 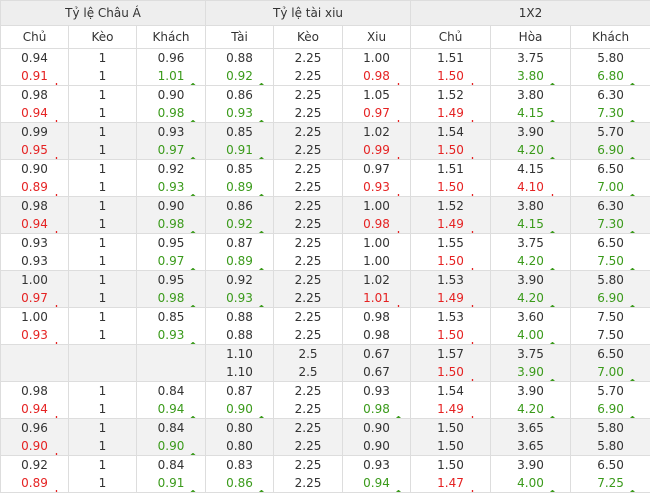 I want to click on odds-cell-under: 0.980.98, so click(x=377, y=326).